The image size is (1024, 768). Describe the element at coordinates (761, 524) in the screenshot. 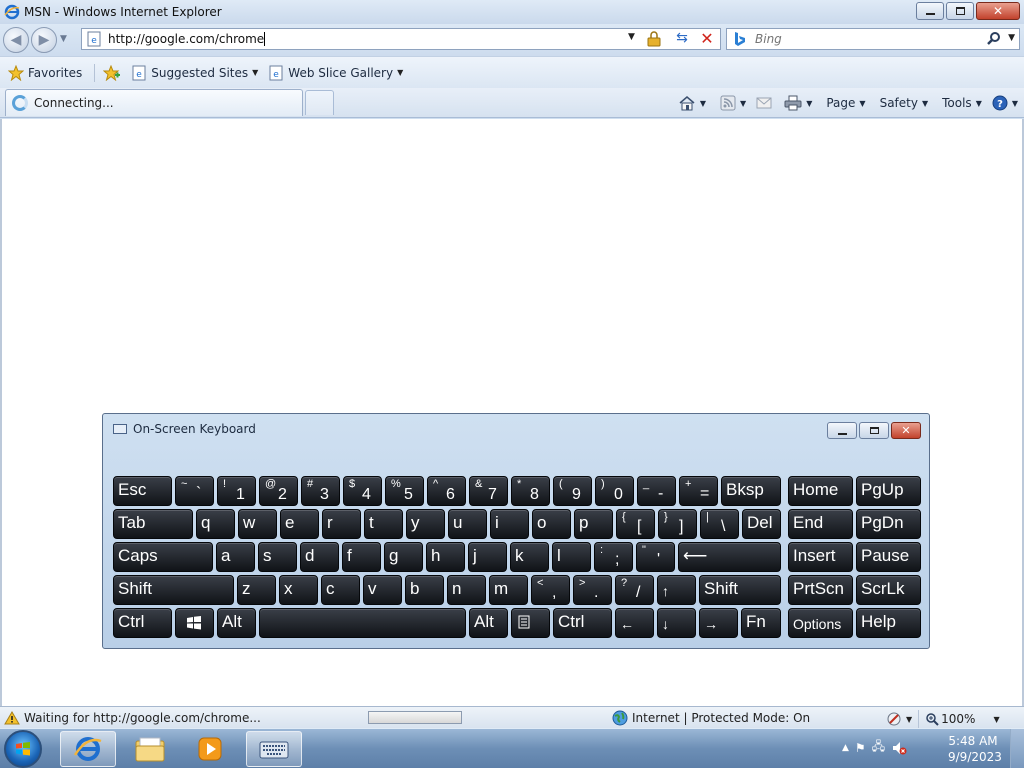

I see `key-del: Del` at that location.